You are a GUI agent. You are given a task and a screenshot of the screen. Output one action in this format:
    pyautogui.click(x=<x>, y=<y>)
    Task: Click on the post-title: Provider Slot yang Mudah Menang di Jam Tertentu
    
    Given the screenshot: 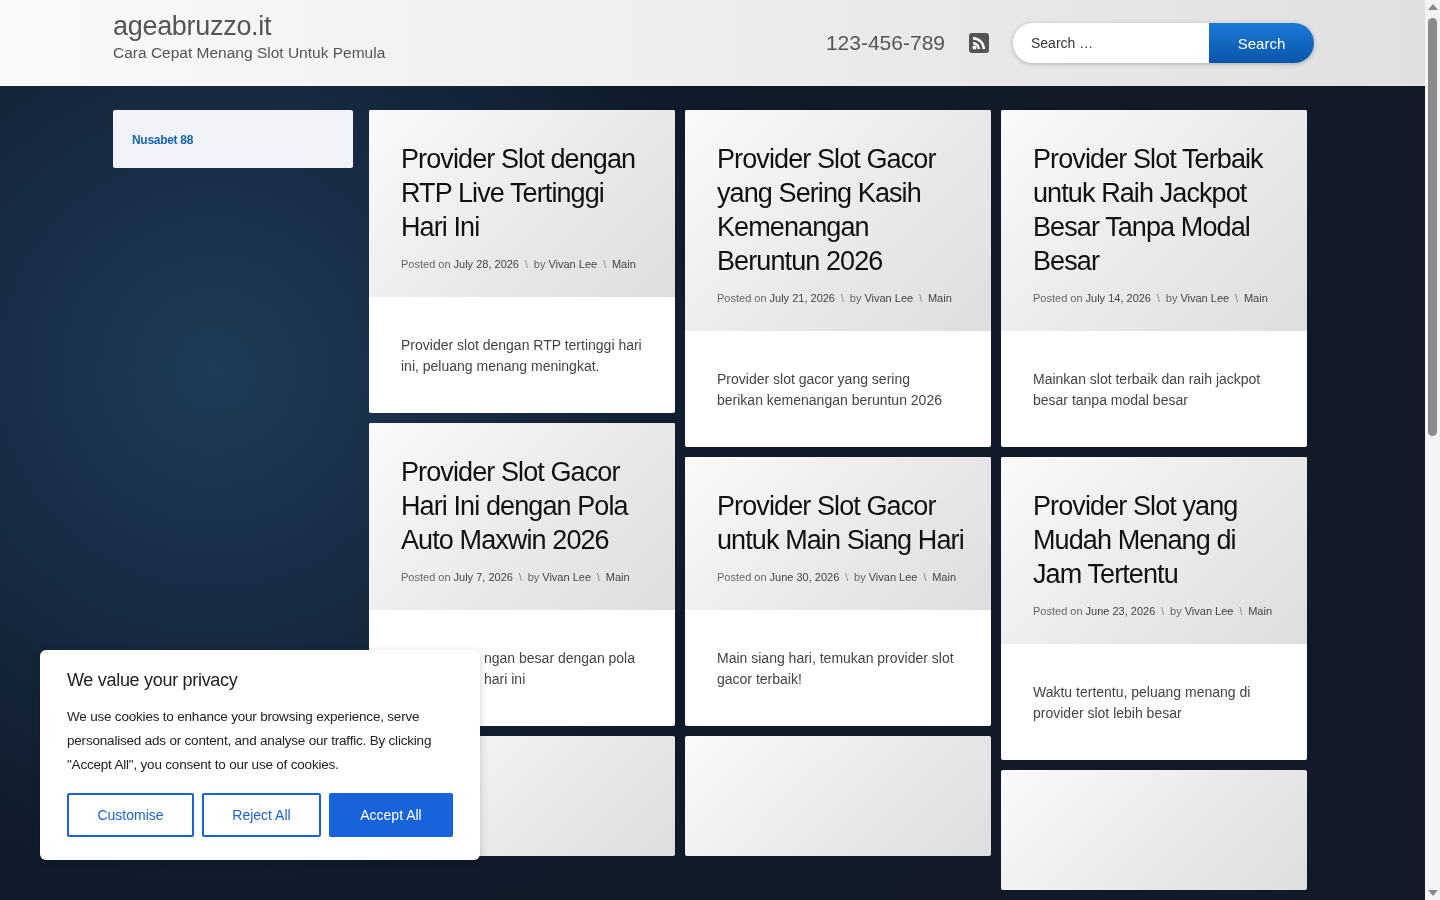 What is the action you would take?
    pyautogui.click(x=1159, y=540)
    